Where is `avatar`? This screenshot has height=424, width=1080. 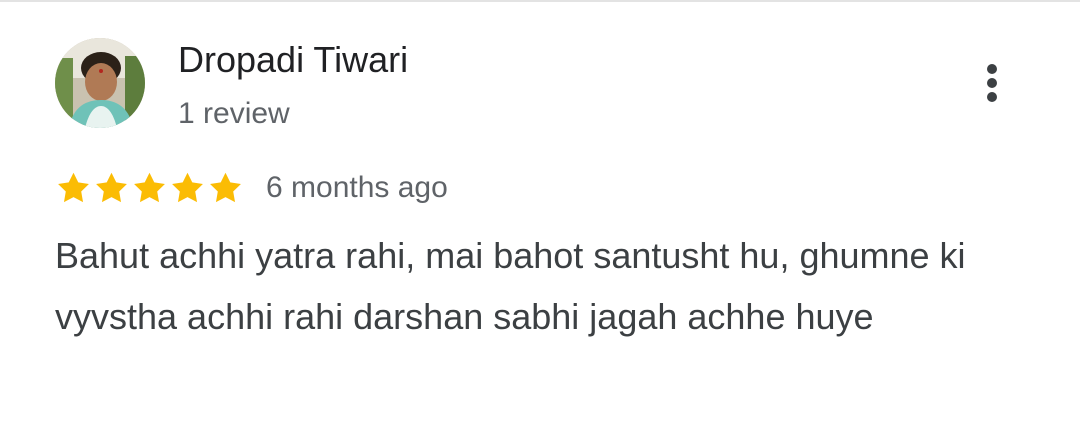 avatar is located at coordinates (100, 83).